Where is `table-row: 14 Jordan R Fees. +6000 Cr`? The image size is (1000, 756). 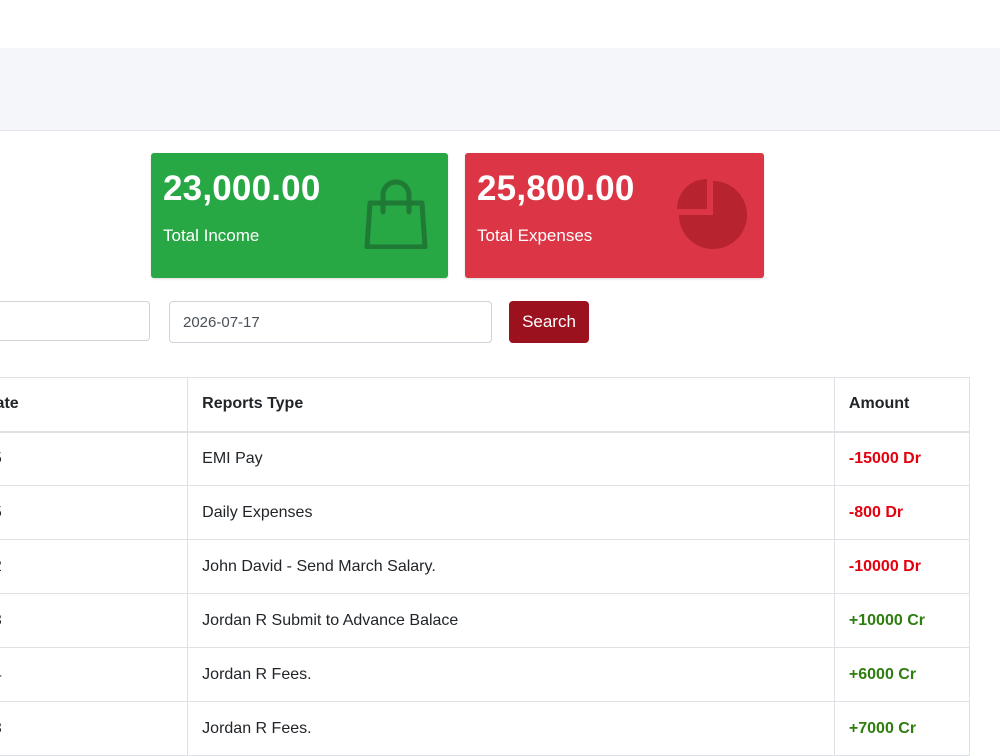
table-row: 14 Jordan R Fees. +6000 Cr is located at coordinates (485, 674).